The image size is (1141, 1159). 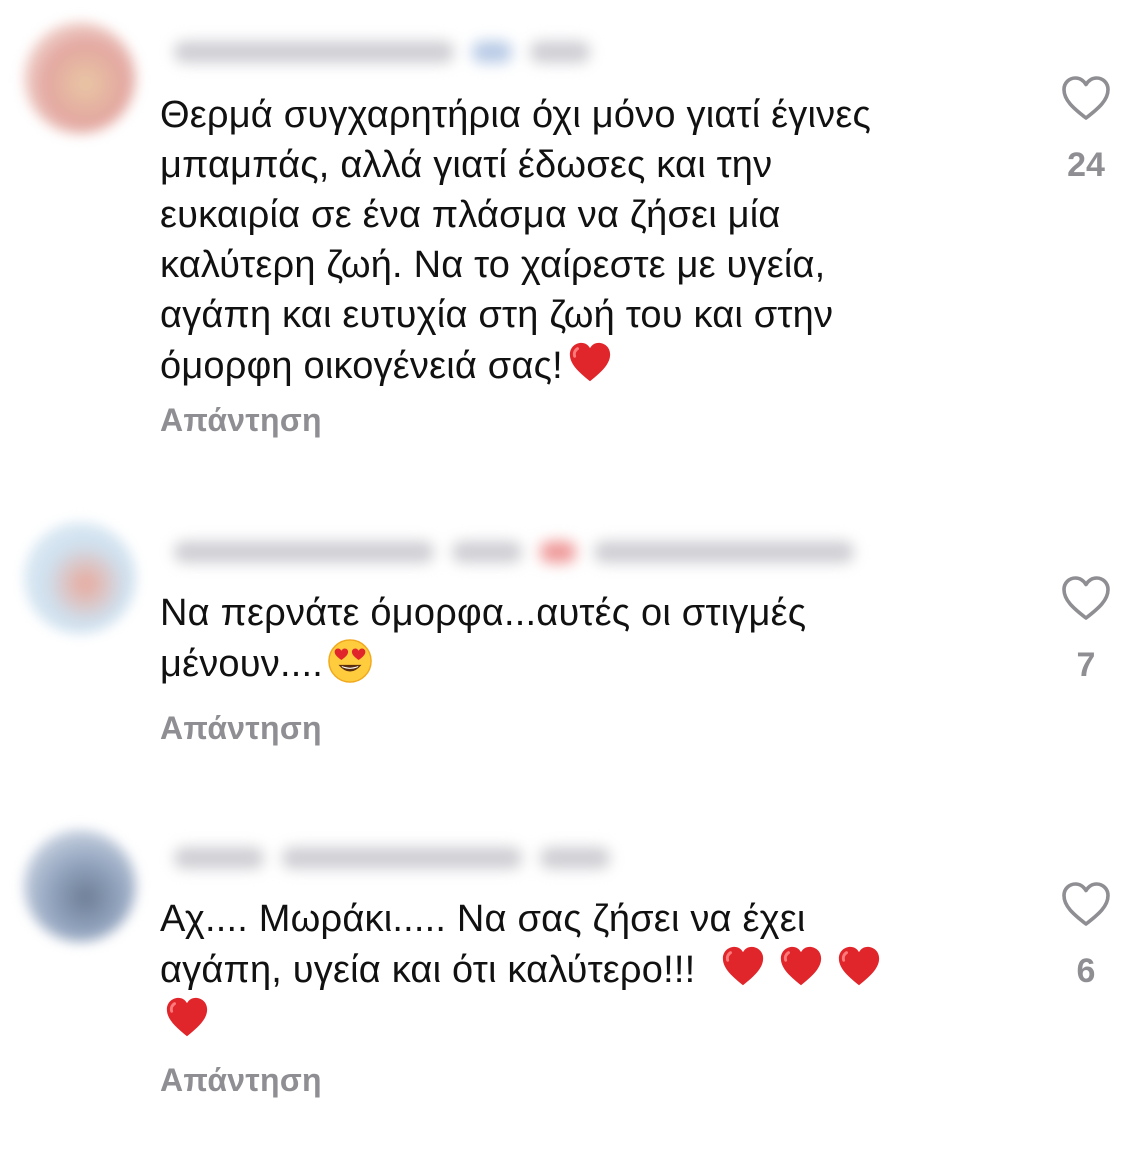 I want to click on comment-line: αγάπη, υγεία και ότι καλύτερο!!!, so click(x=590, y=969).